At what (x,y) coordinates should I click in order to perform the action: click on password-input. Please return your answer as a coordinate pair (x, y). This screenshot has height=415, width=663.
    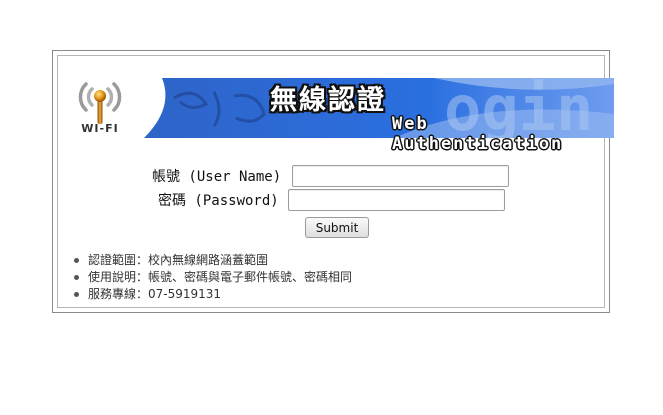
    Looking at the image, I should click on (396, 200).